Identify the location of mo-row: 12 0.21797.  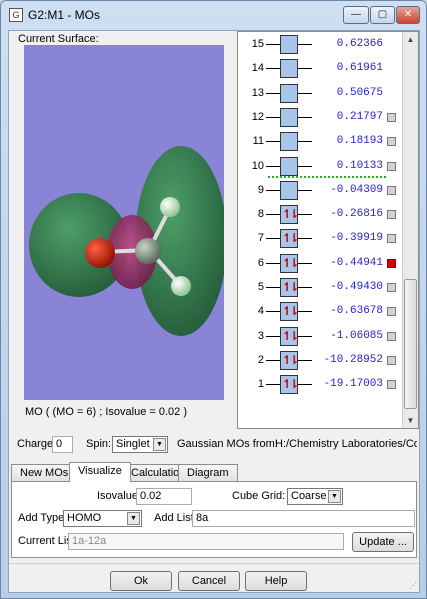
(320, 118).